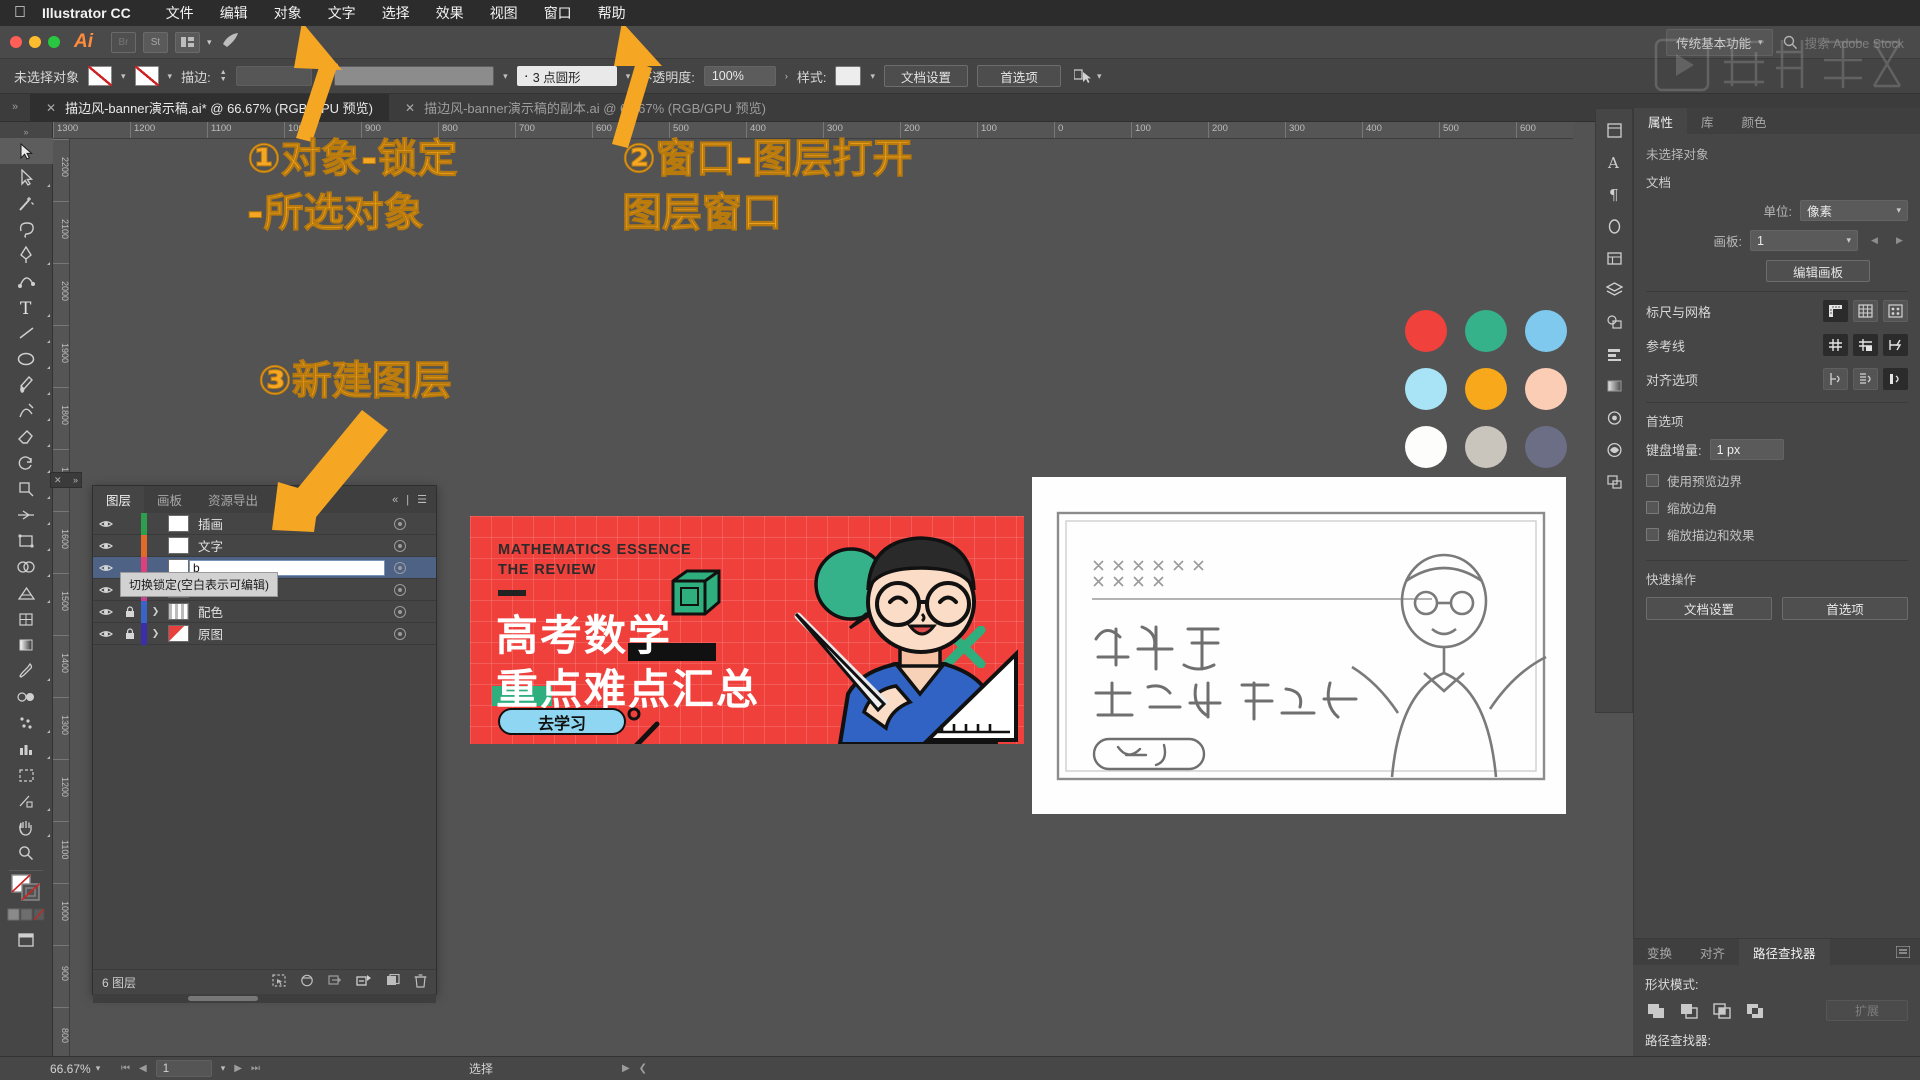  What do you see at coordinates (233, 499) in the screenshot?
I see `tab-asset-export: 资源导出` at bounding box center [233, 499].